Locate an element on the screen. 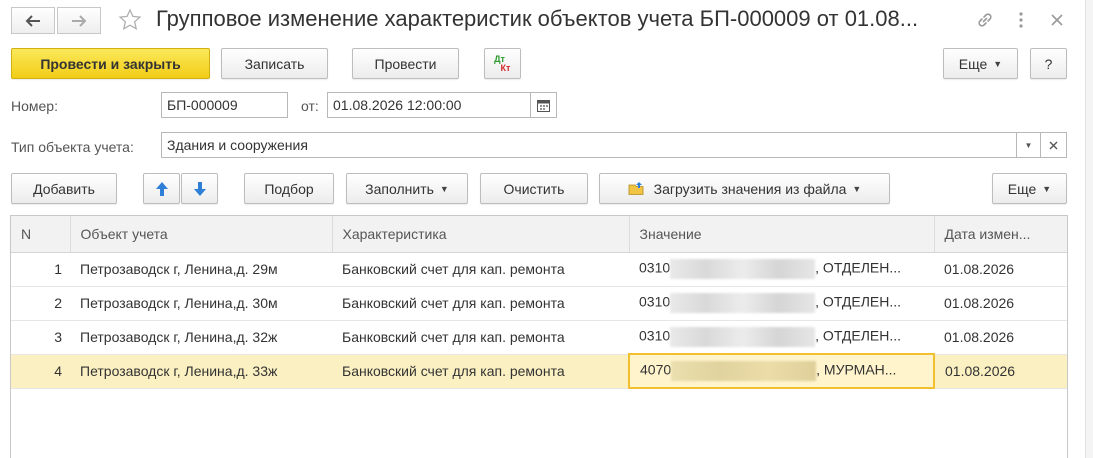 The image size is (1093, 458). value-prefix: 4070 is located at coordinates (656, 369).